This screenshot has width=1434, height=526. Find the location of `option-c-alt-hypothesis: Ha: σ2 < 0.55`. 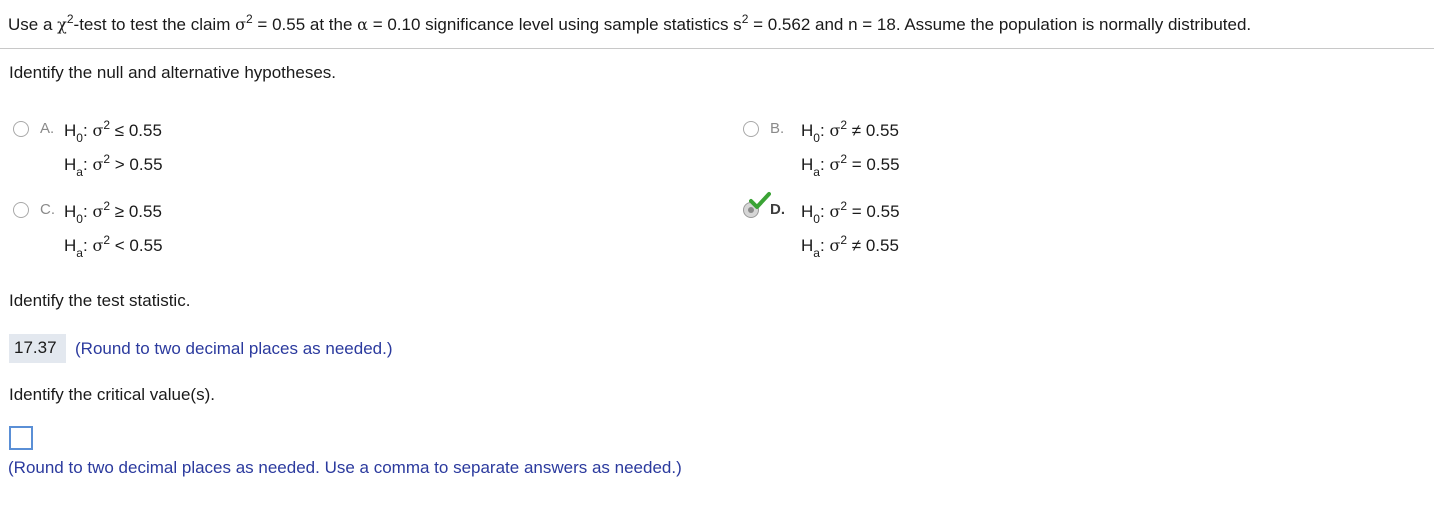

option-c-alt-hypothesis: Ha: σ2 < 0.55 is located at coordinates (113, 246).